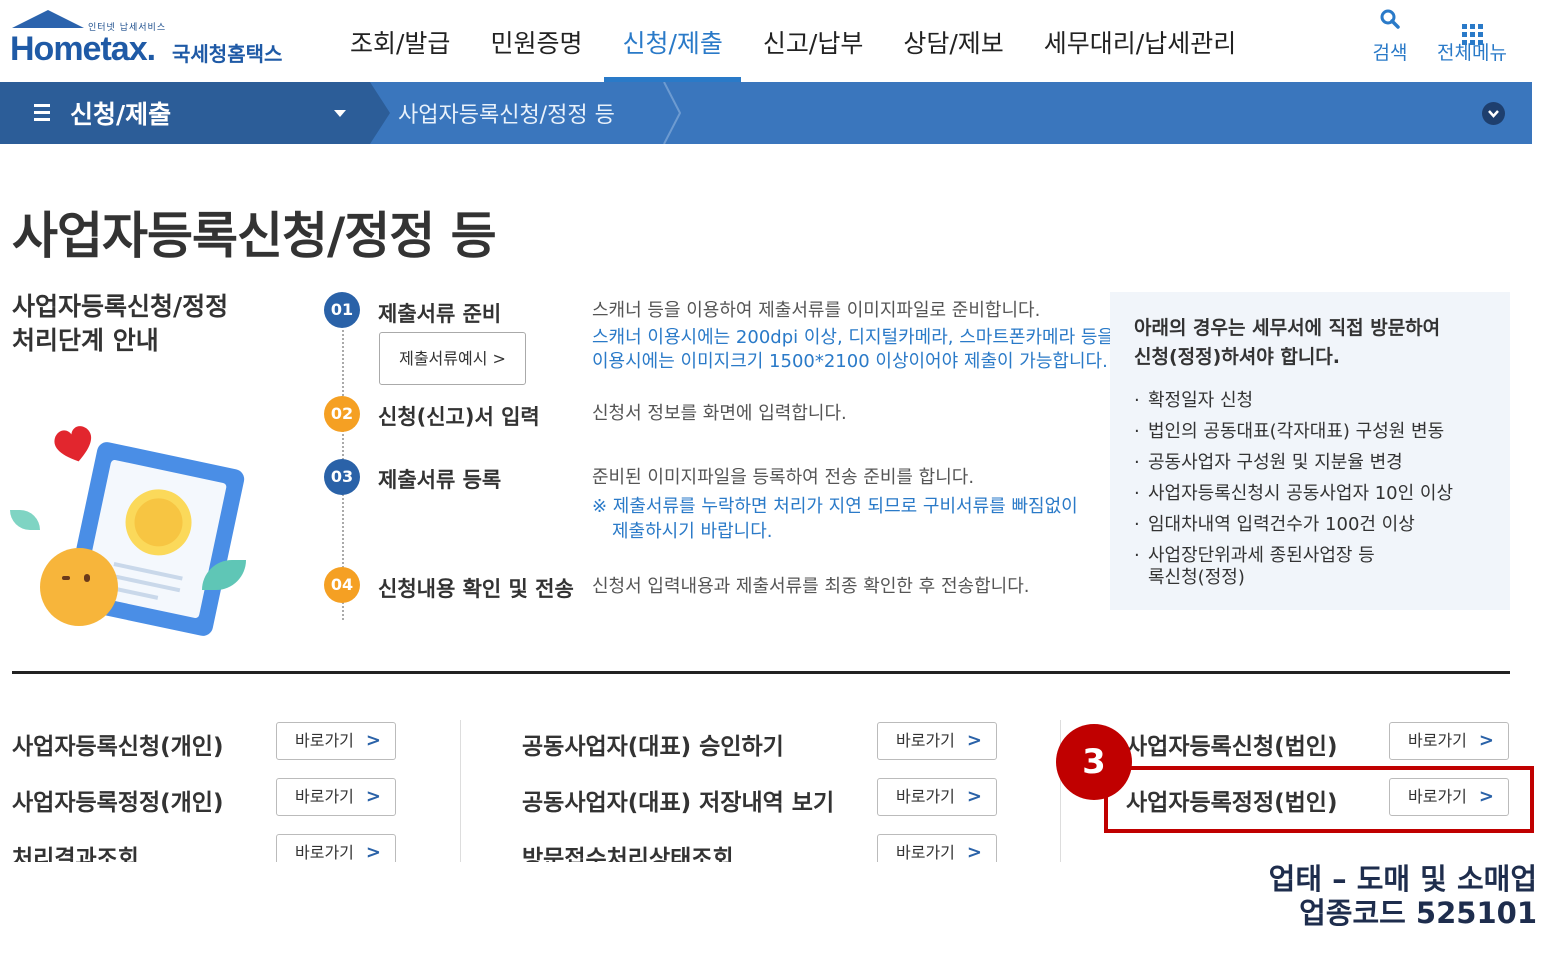 The width and height of the screenshot is (1557, 953). What do you see at coordinates (1472, 53) in the screenshot?
I see `all-menu-label: 전체메뉴` at bounding box center [1472, 53].